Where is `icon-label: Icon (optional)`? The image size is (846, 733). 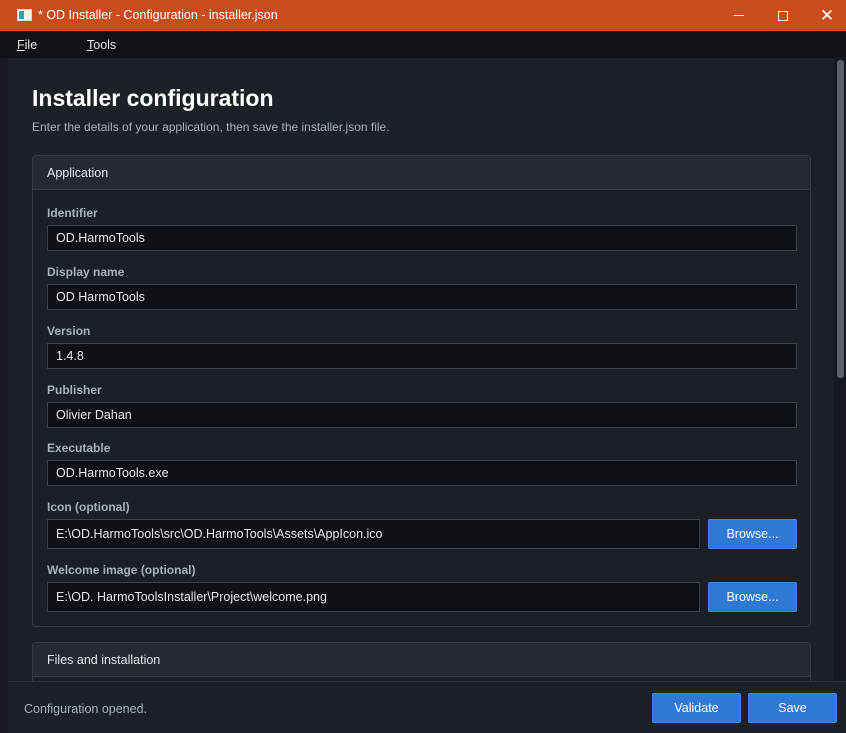
icon-label: Icon (optional) is located at coordinates (88, 507).